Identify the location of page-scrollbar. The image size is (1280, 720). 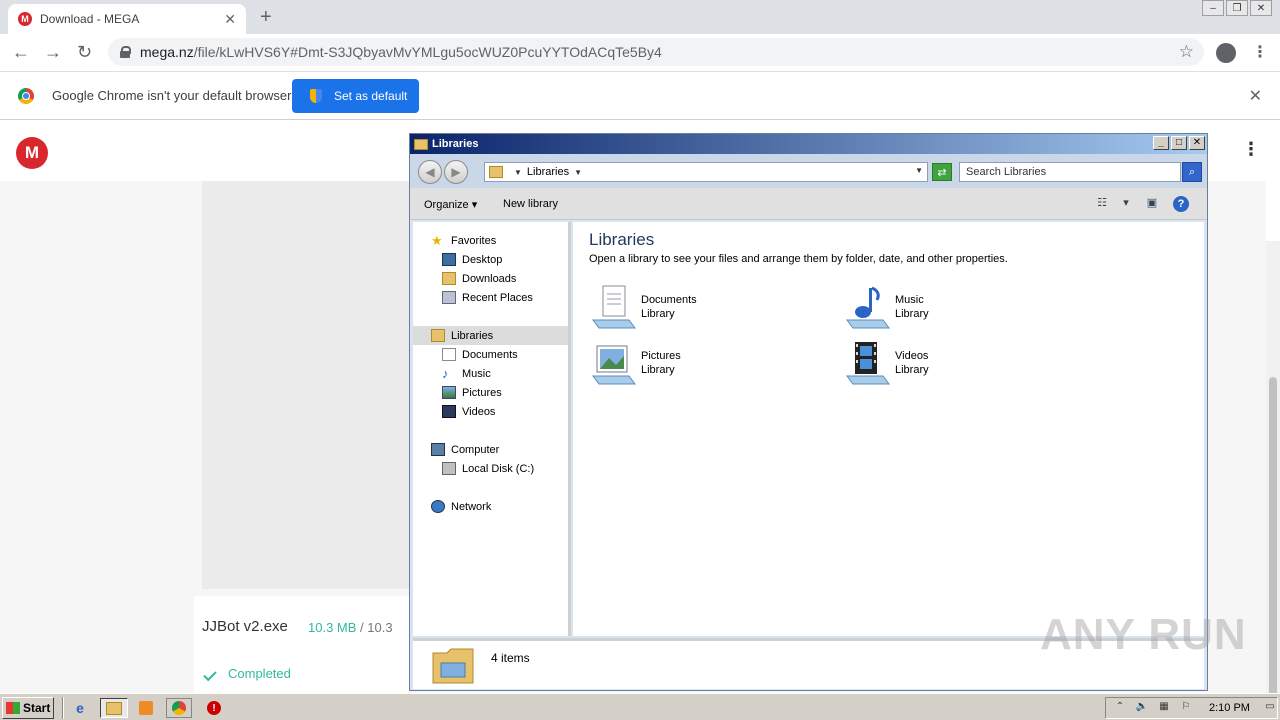
(1273, 480).